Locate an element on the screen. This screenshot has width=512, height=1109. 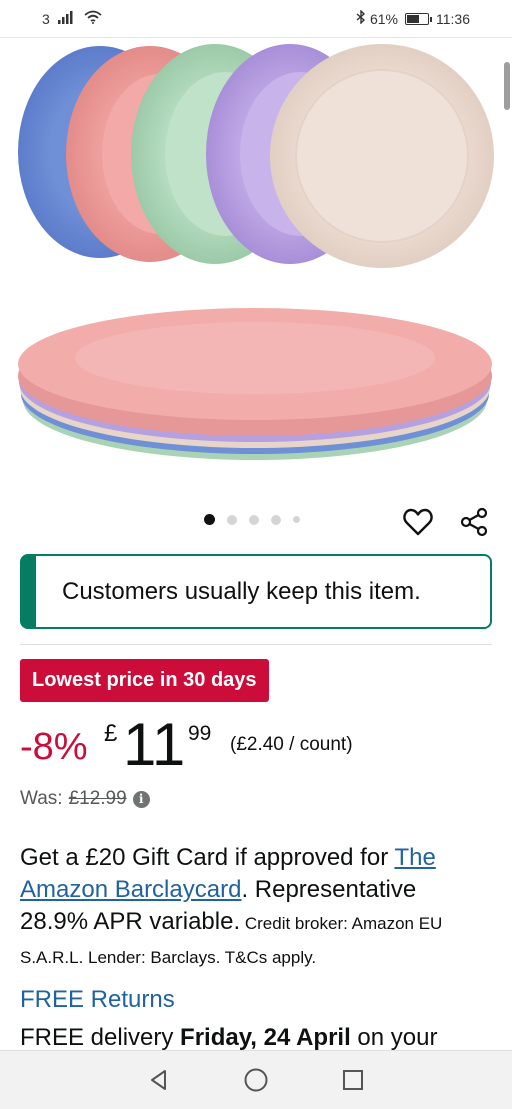
battery-icon is located at coordinates (418, 18).